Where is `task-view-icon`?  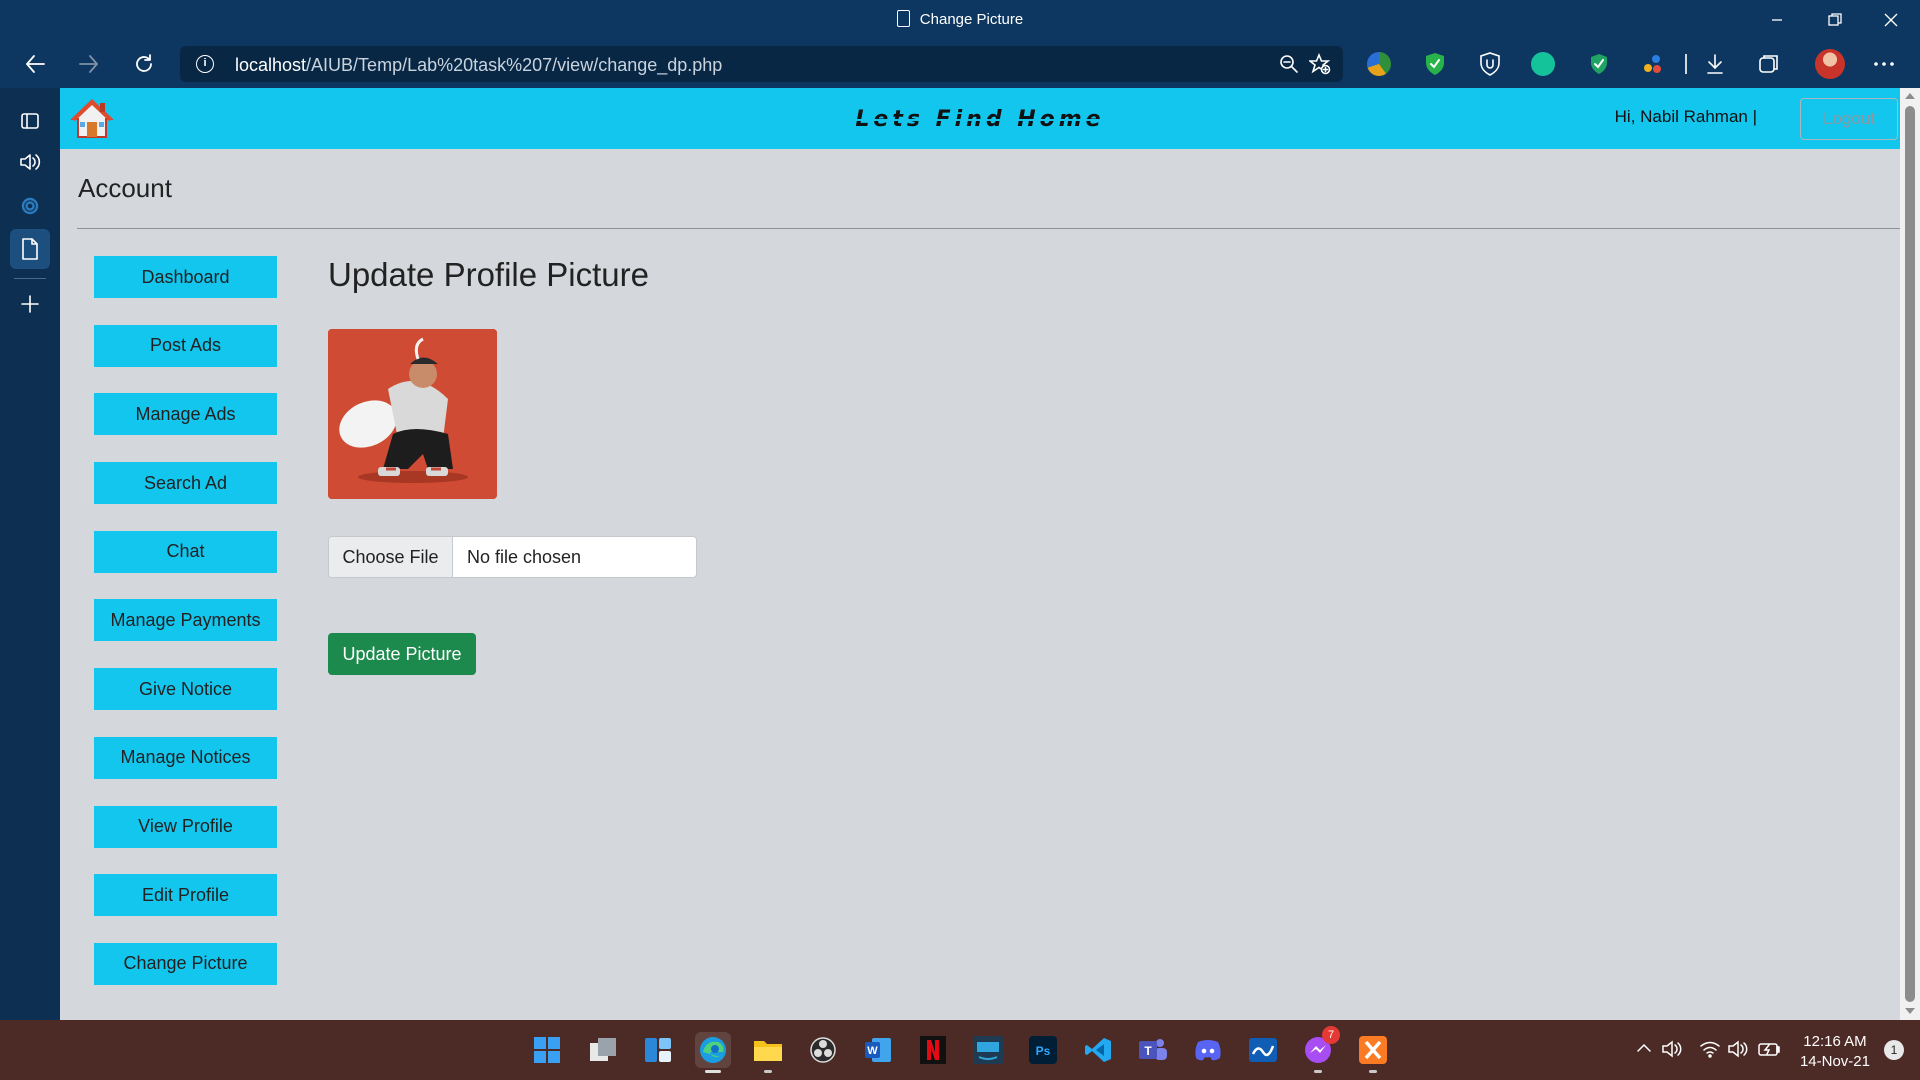
task-view-icon is located at coordinates (603, 1049).